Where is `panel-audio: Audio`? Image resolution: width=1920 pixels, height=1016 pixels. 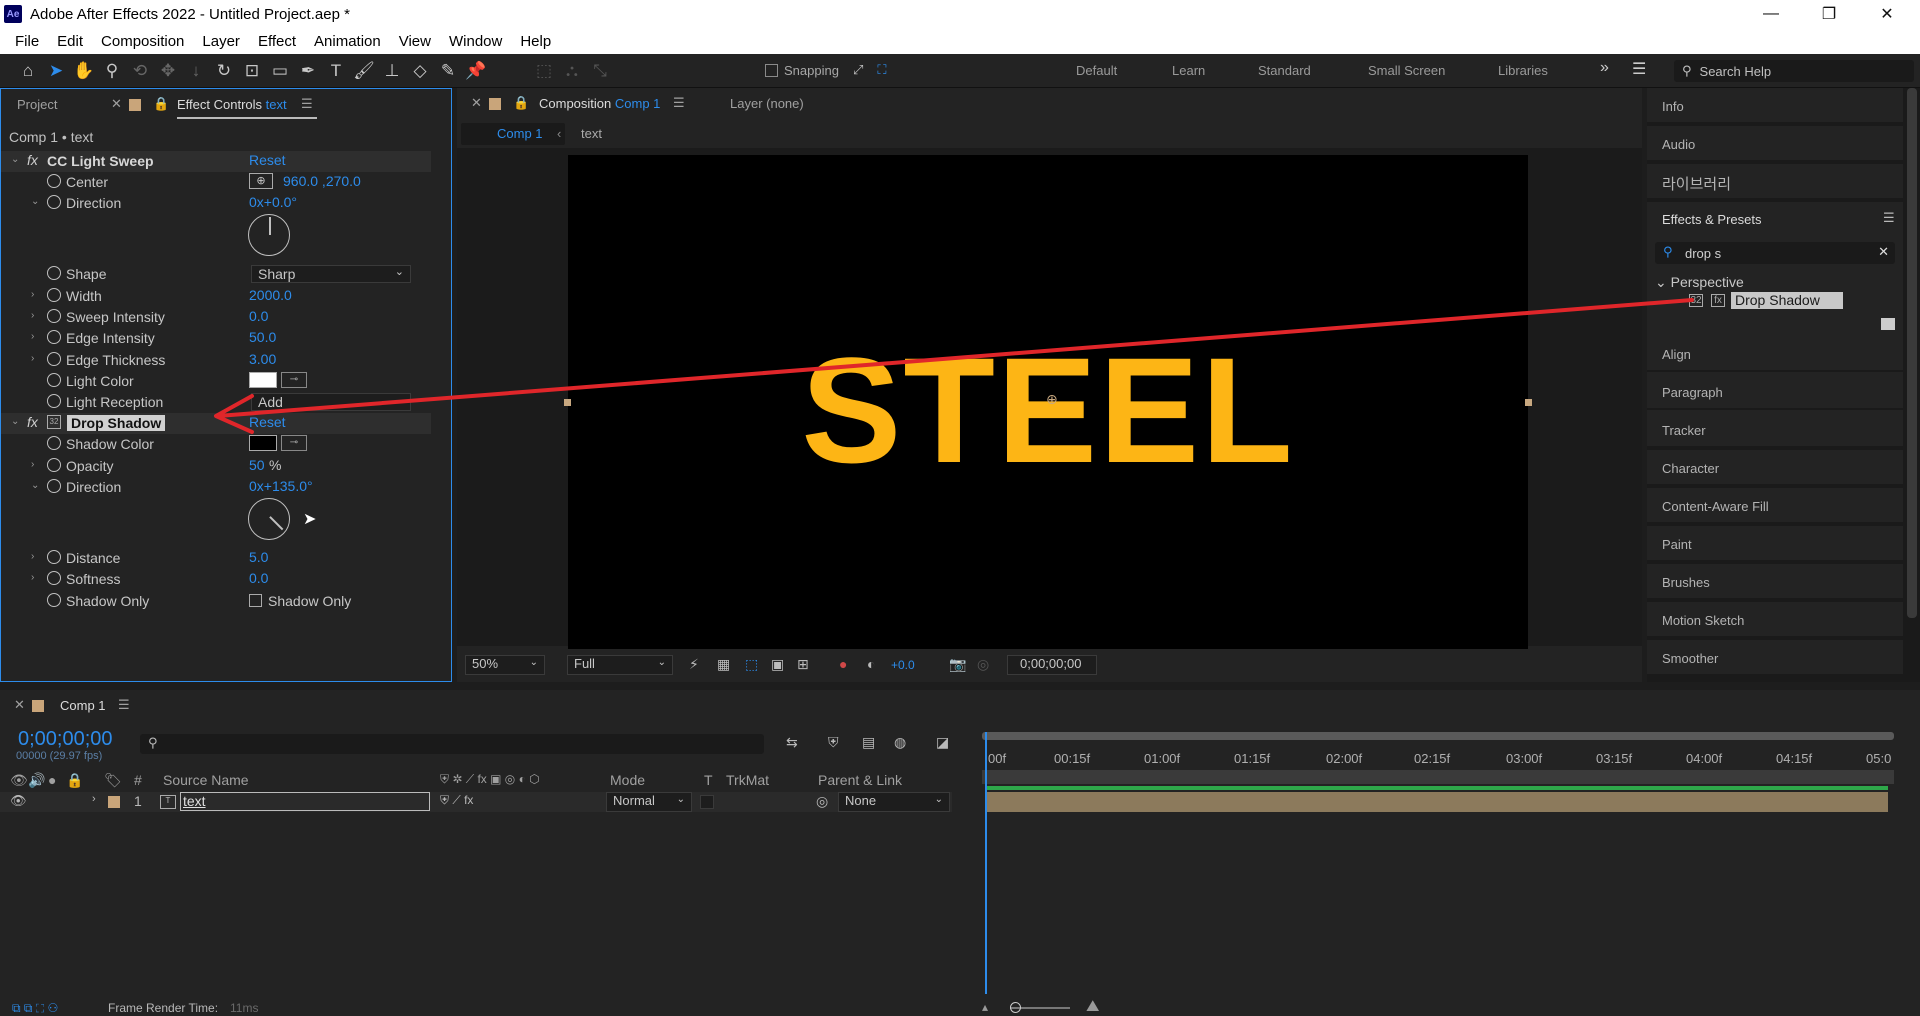
panel-audio: Audio is located at coordinates (1775, 144).